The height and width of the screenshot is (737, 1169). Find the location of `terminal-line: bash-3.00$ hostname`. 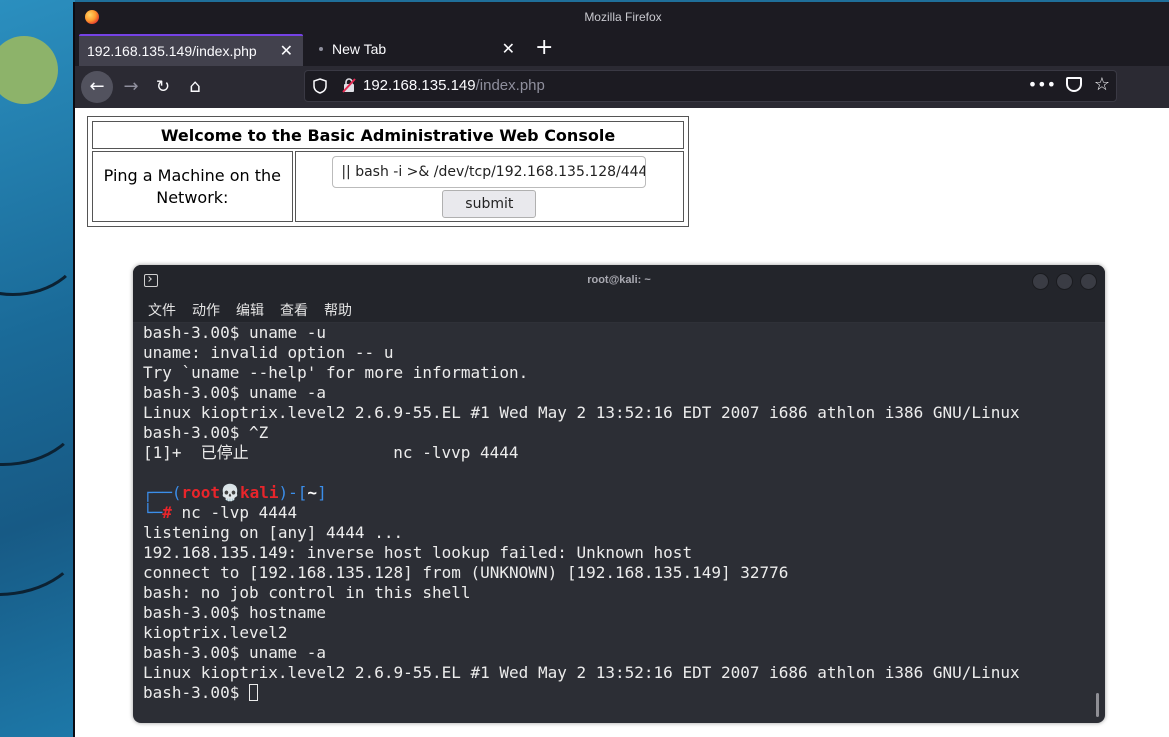

terminal-line: bash-3.00$ hostname is located at coordinates (235, 612).